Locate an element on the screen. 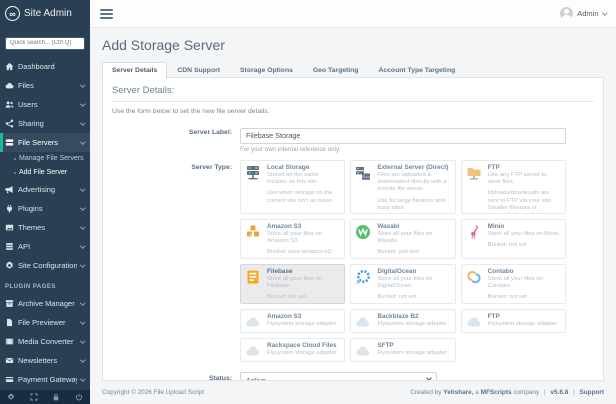  sidebar-item-archive-manager: Archive Manager is located at coordinates (45, 303).